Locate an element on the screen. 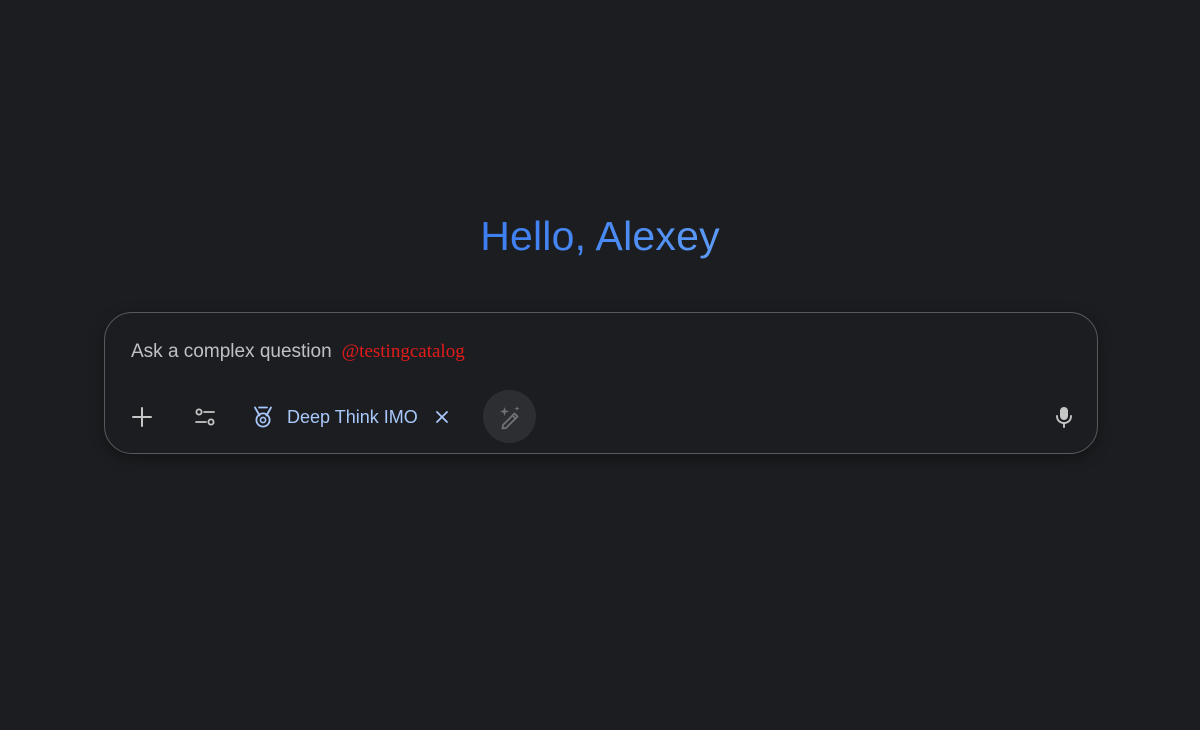 The height and width of the screenshot is (730, 1200). close-icon is located at coordinates (442, 417).